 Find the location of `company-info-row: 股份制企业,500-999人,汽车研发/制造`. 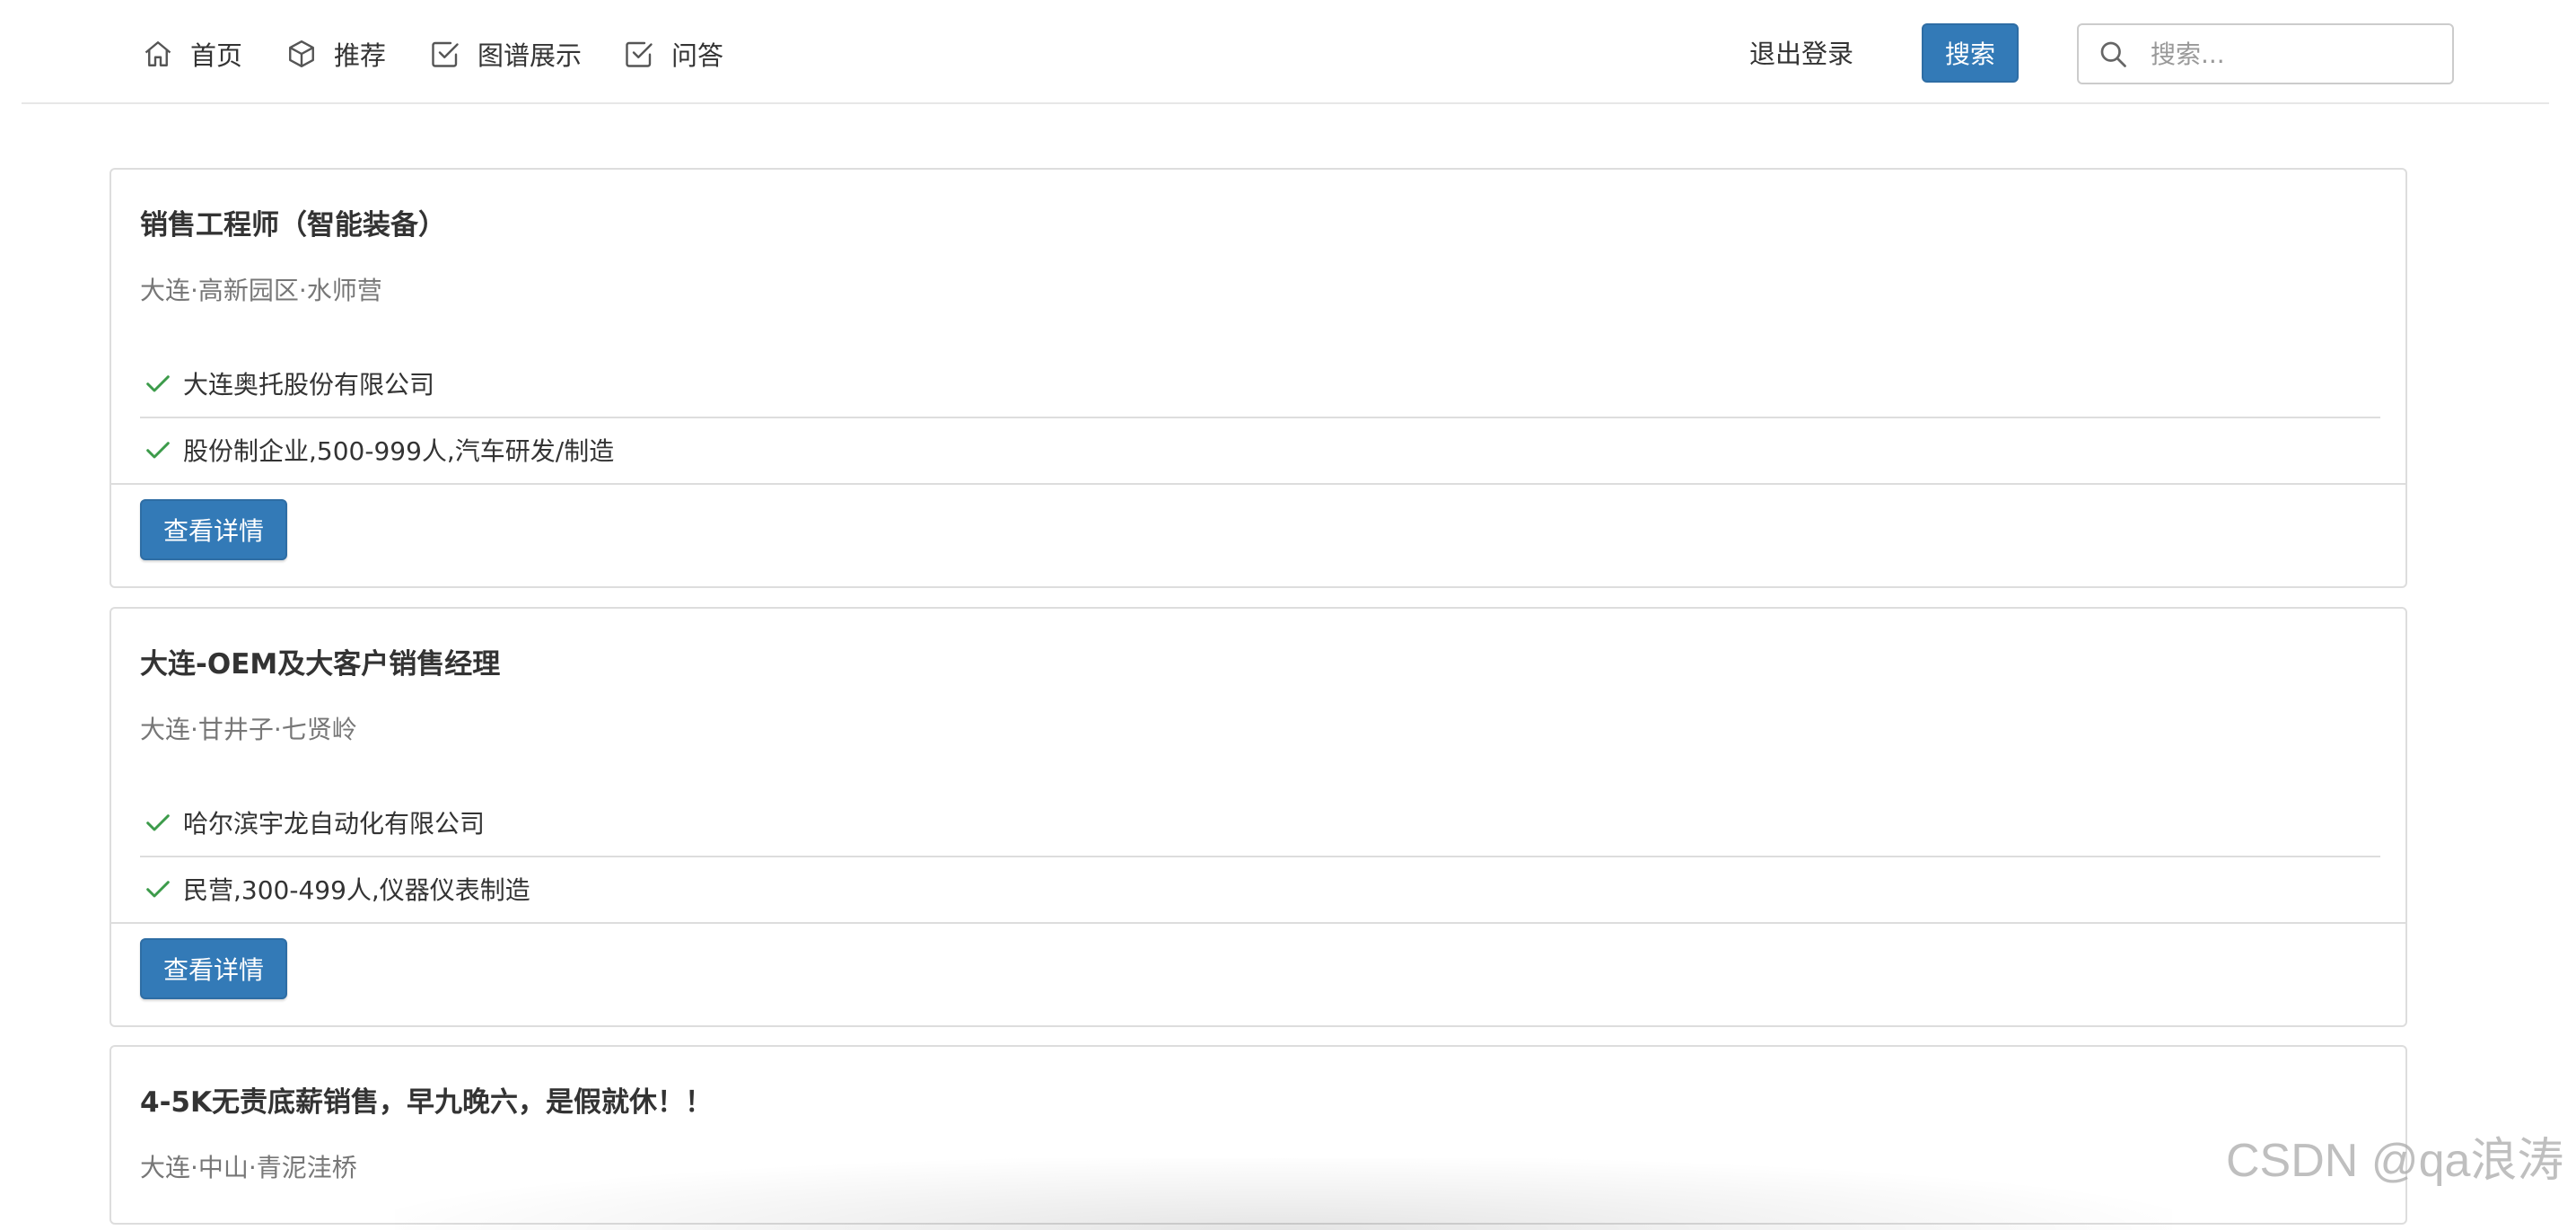

company-info-row: 股份制企业,500-999人,汽车研发/制造 is located at coordinates (1260, 450).